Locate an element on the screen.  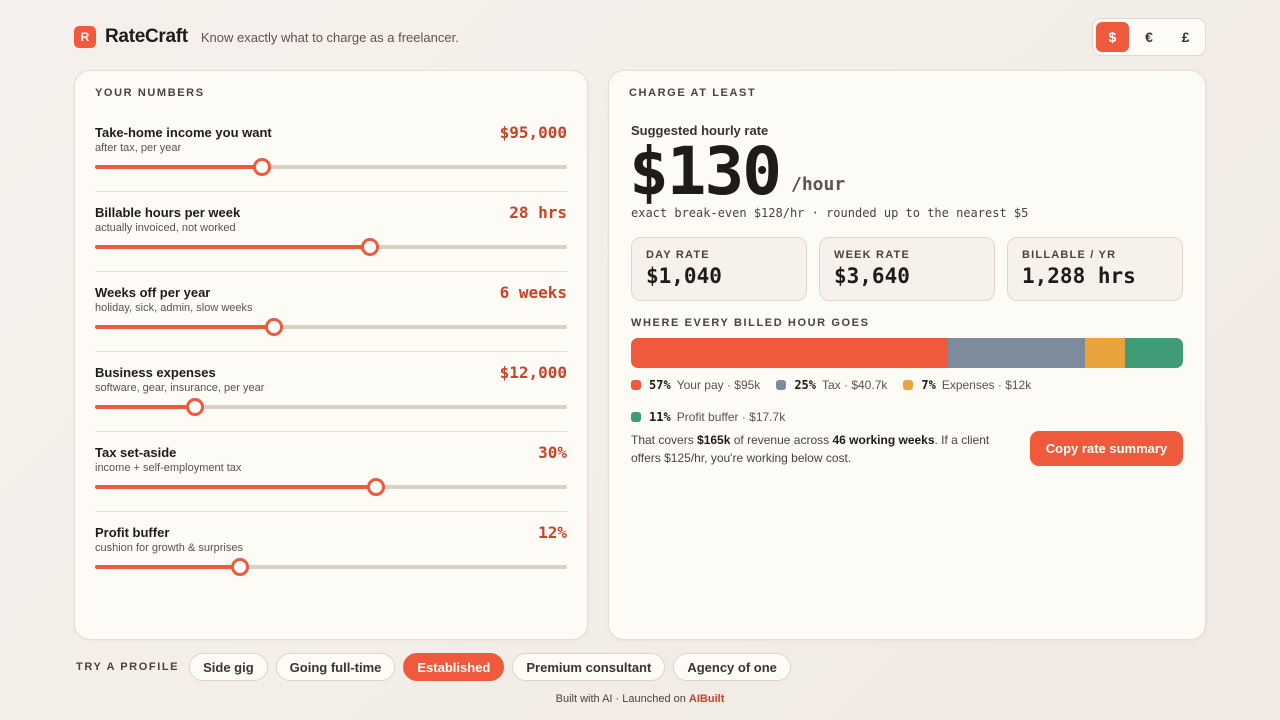
legend-item: 25% Tax · $40.7k is located at coordinates (831, 385).